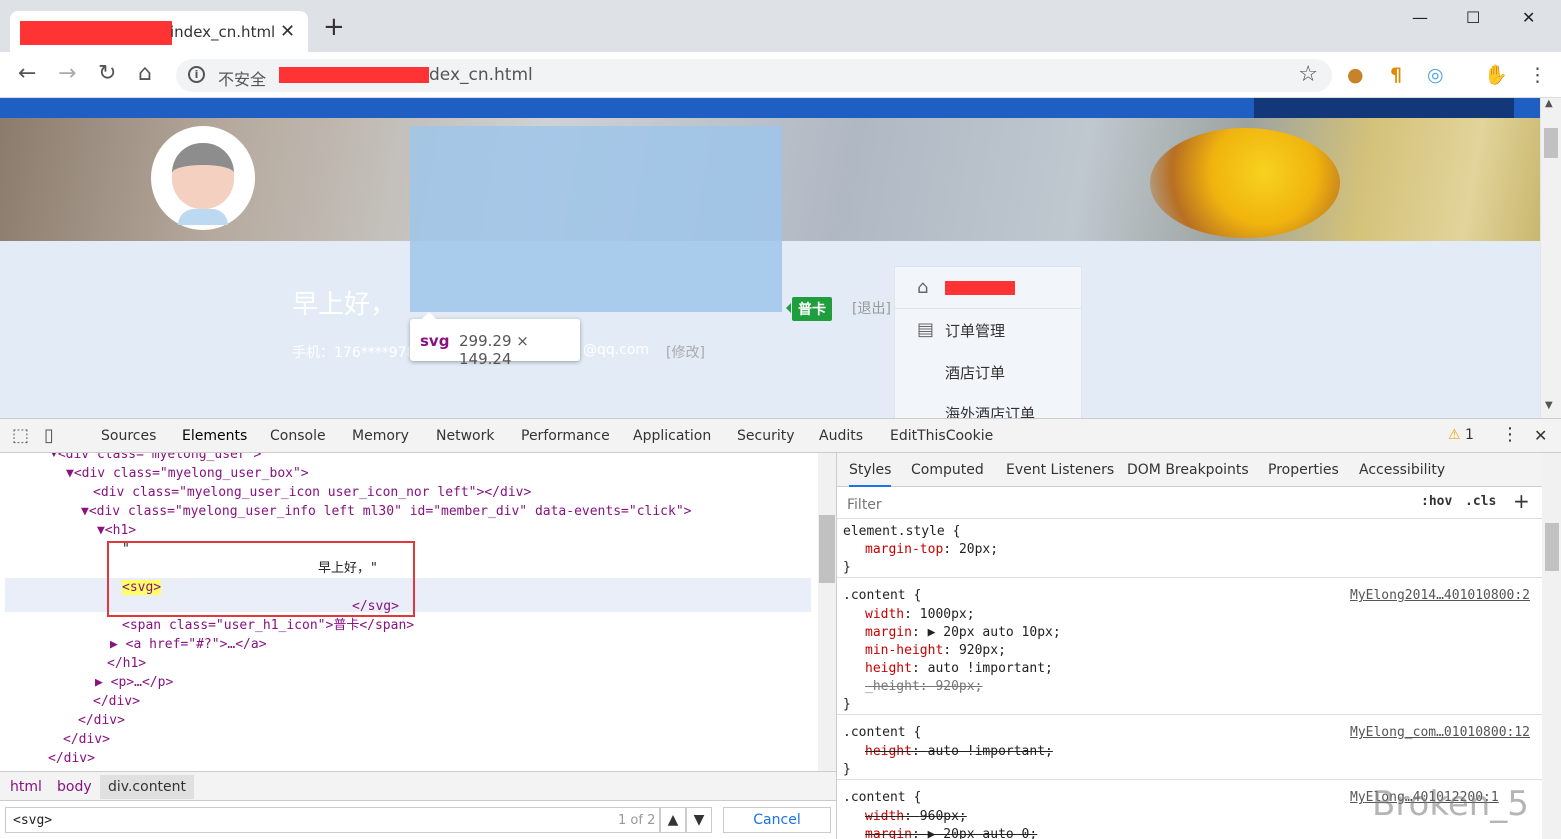  Describe the element at coordinates (1549, 405) in the screenshot. I see `scroll-down-icon: ▼` at that location.